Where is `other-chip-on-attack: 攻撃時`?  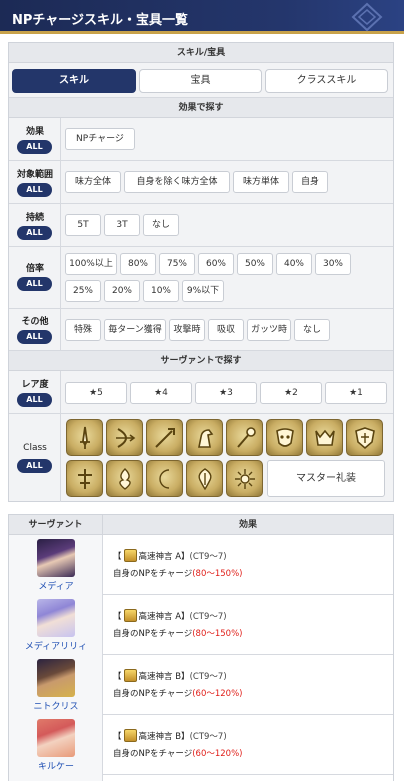
other-chip-on-attack: 攻撃時 is located at coordinates (187, 330).